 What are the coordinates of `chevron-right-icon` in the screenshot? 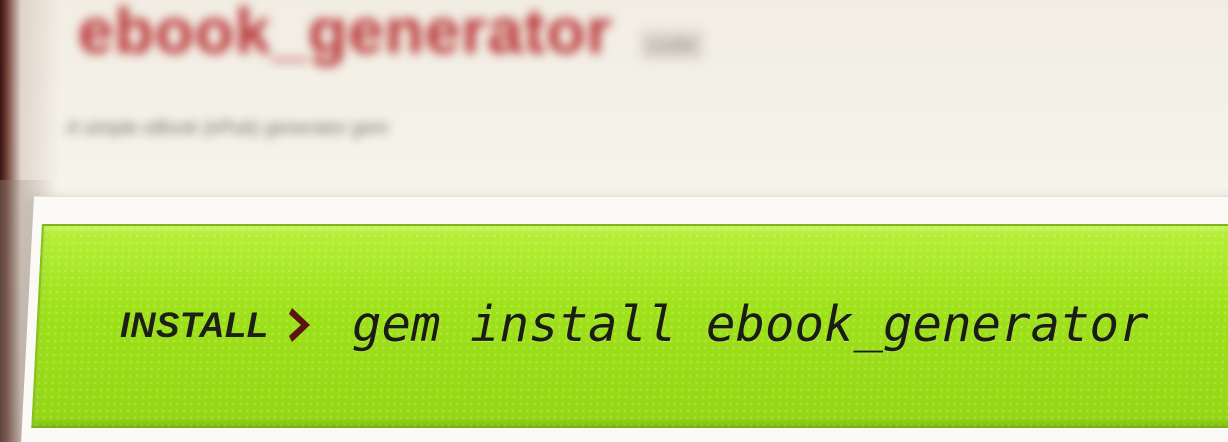 It's located at (299, 325).